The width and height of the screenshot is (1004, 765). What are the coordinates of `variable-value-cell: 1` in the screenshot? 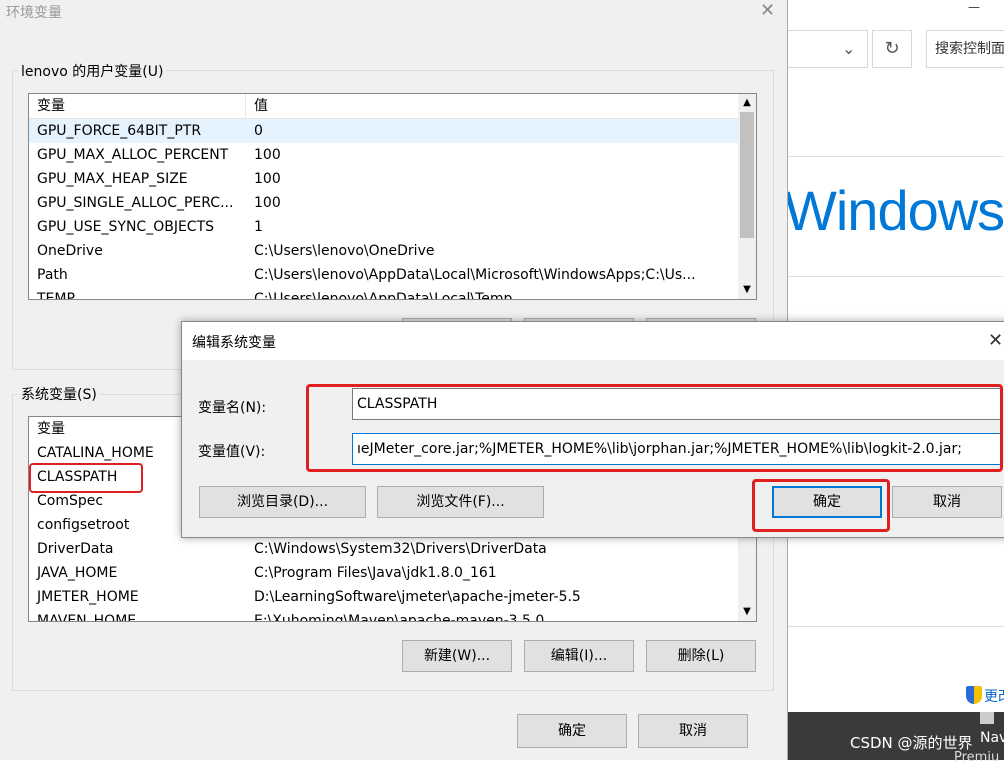 It's located at (258, 227).